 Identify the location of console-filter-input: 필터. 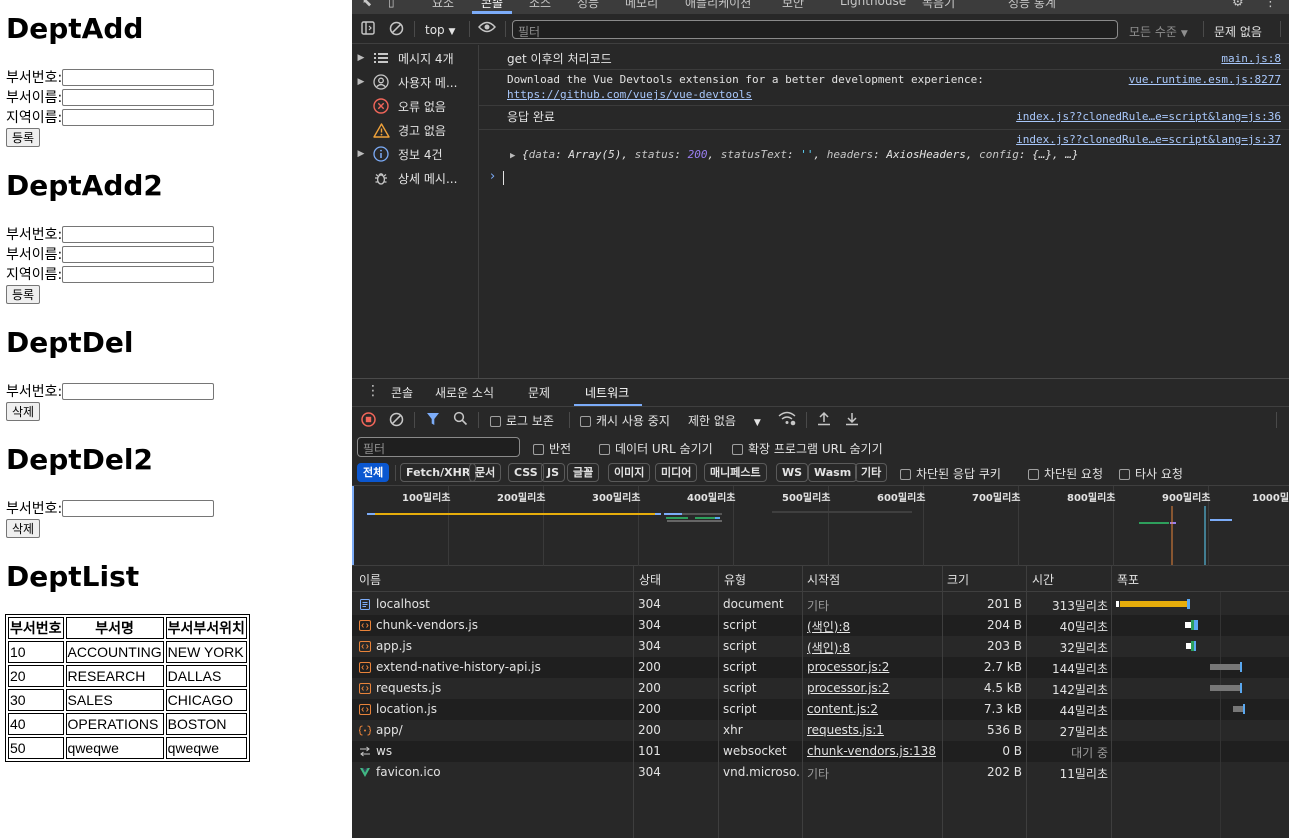
(815, 29).